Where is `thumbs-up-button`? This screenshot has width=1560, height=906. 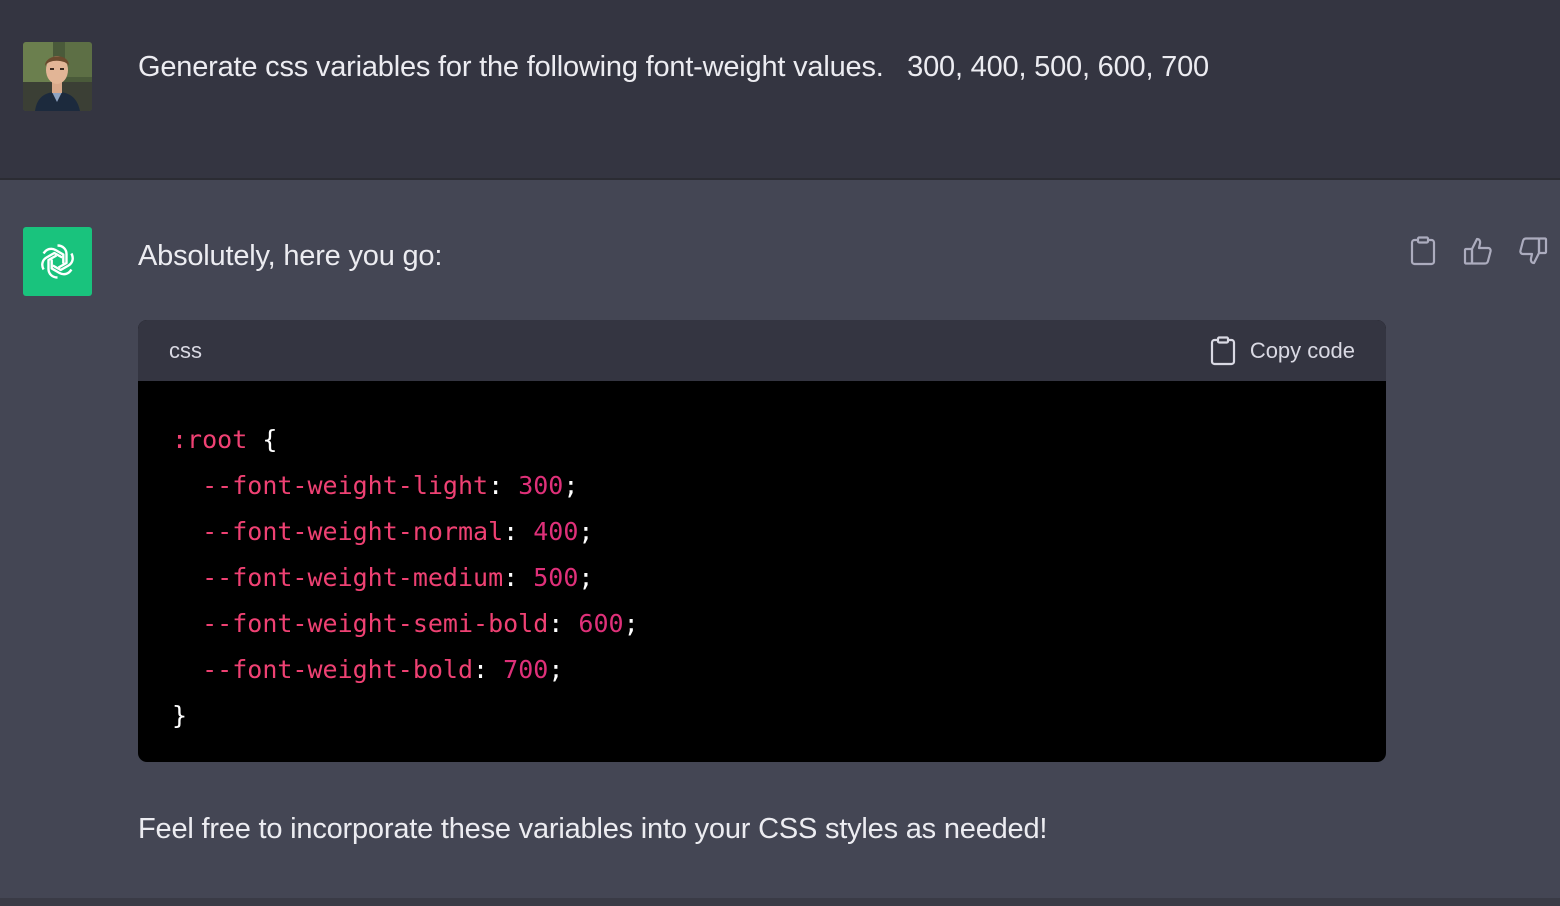
thumbs-up-button is located at coordinates (1478, 251).